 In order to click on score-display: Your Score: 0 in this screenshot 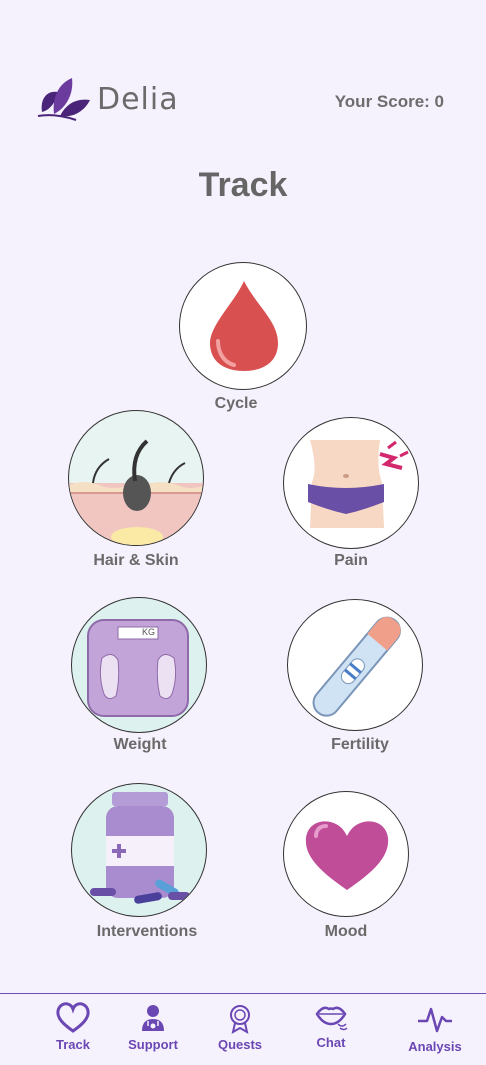, I will do `click(389, 101)`.